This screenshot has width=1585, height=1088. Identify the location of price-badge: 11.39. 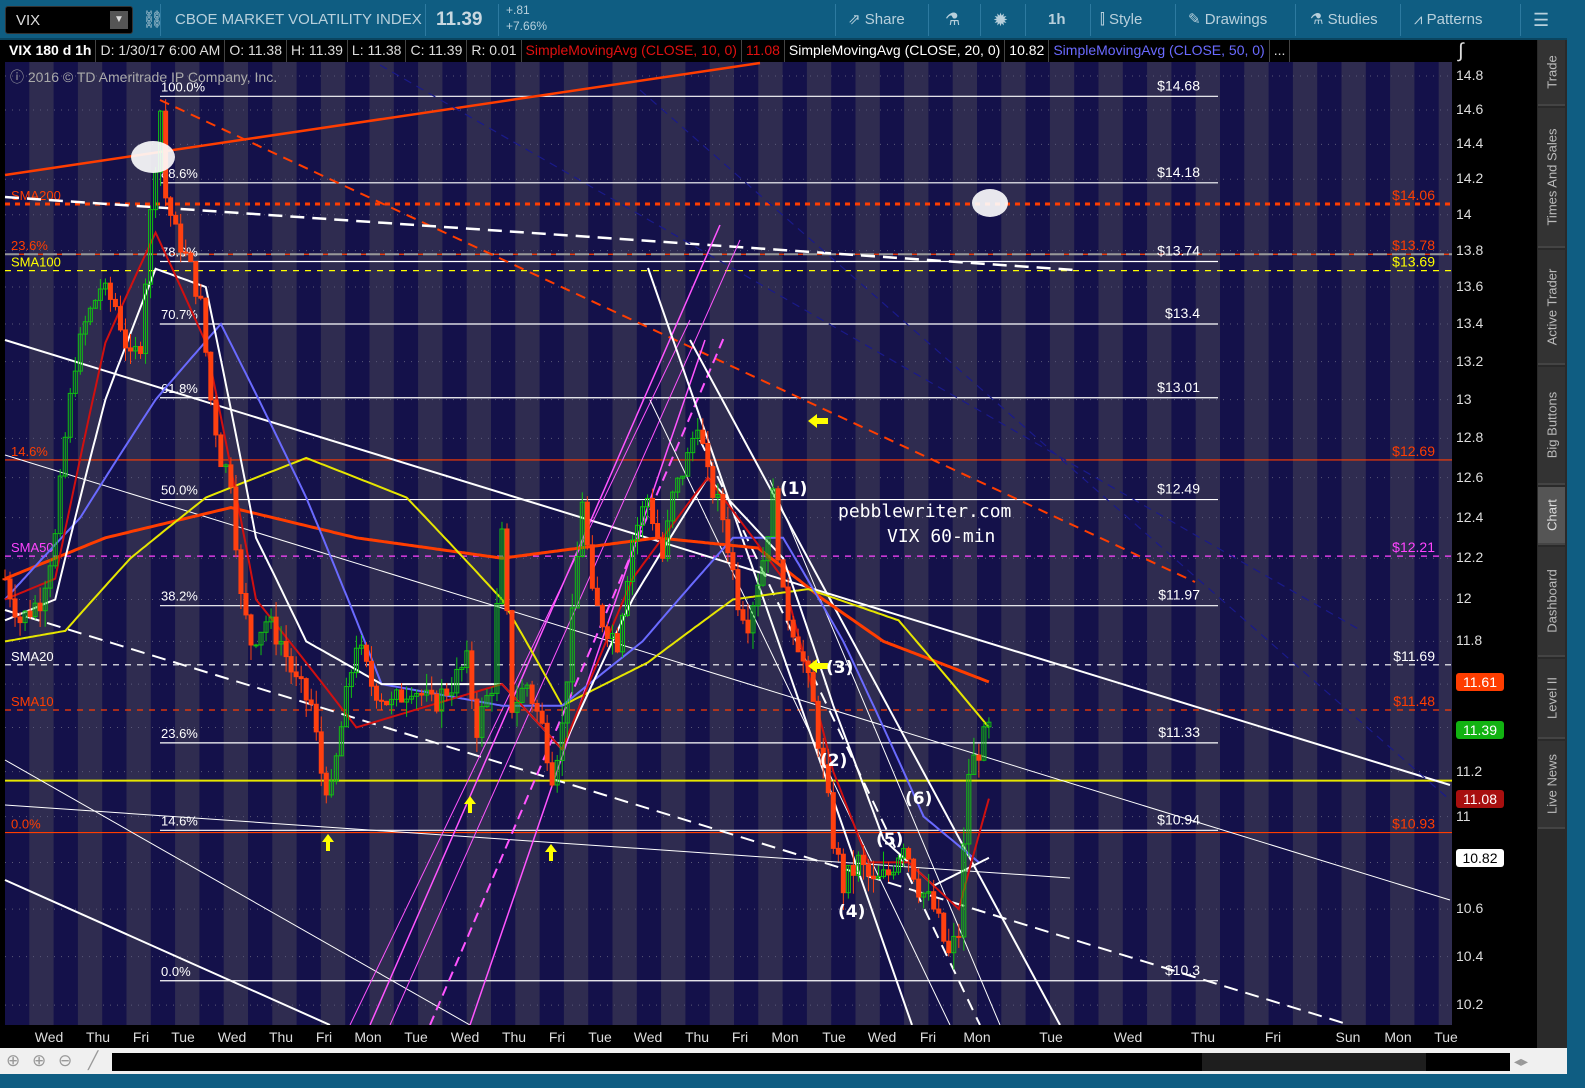
(1480, 729).